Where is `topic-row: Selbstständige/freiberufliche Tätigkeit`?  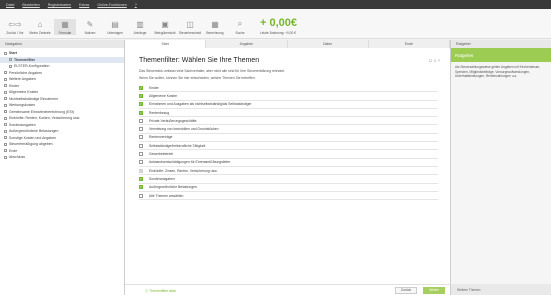
topic-row: Selbstständige/freiberufliche Tätigkeit is located at coordinates (288, 146).